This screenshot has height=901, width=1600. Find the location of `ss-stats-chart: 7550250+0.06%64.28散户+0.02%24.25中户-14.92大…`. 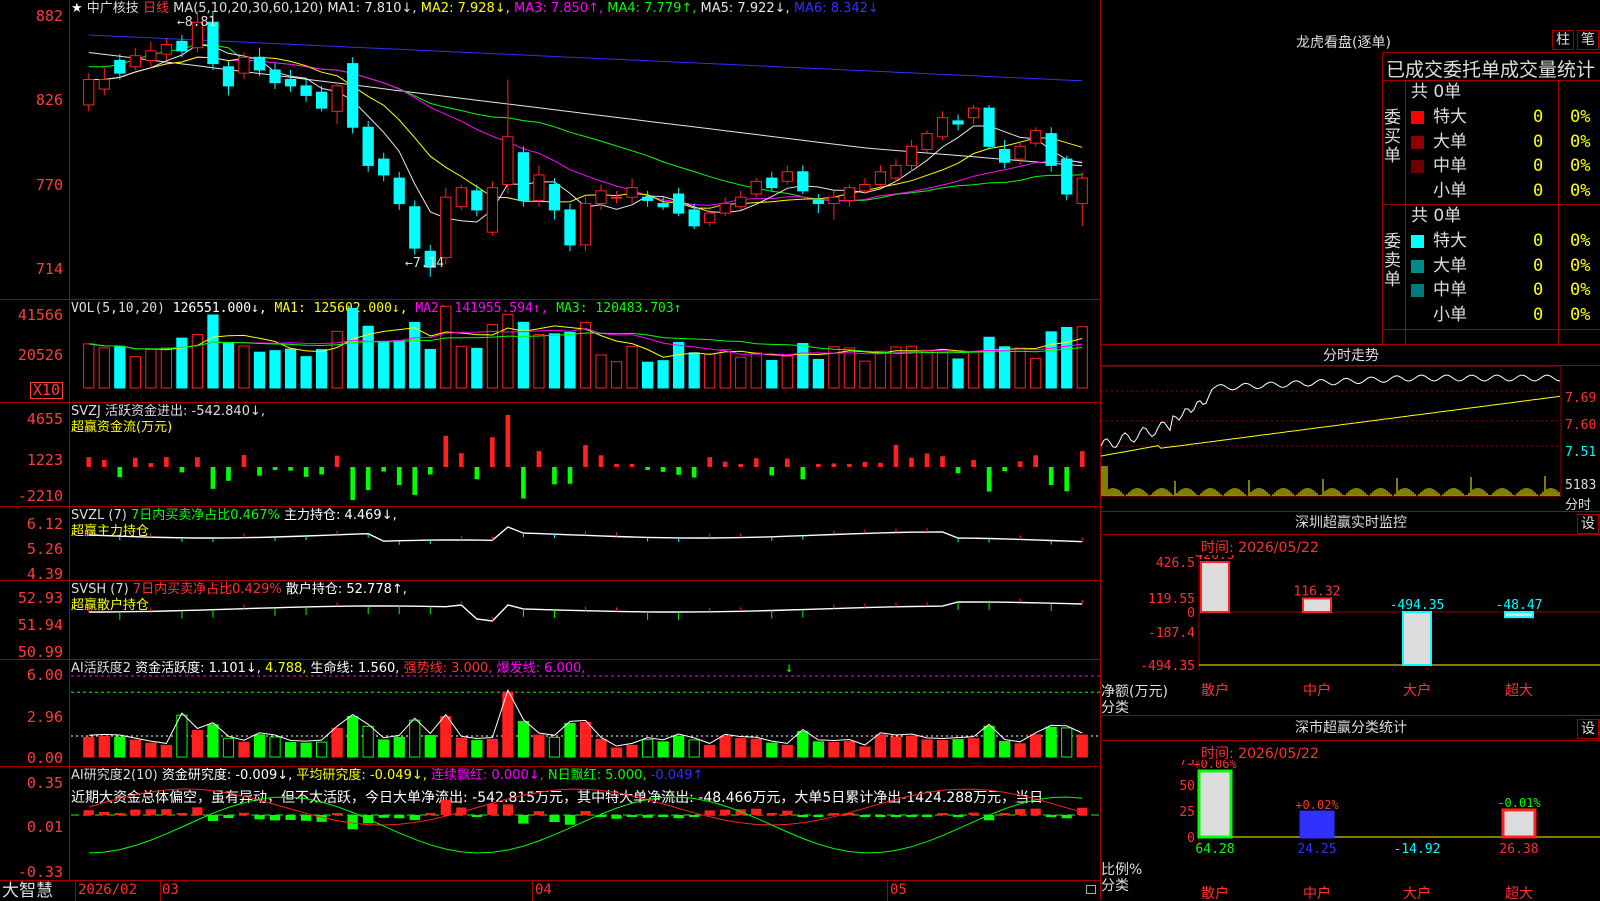

ss-stats-chart: 7550250+0.06%64.28散户+0.02%24.25中户-14.92大… is located at coordinates (1350, 830).